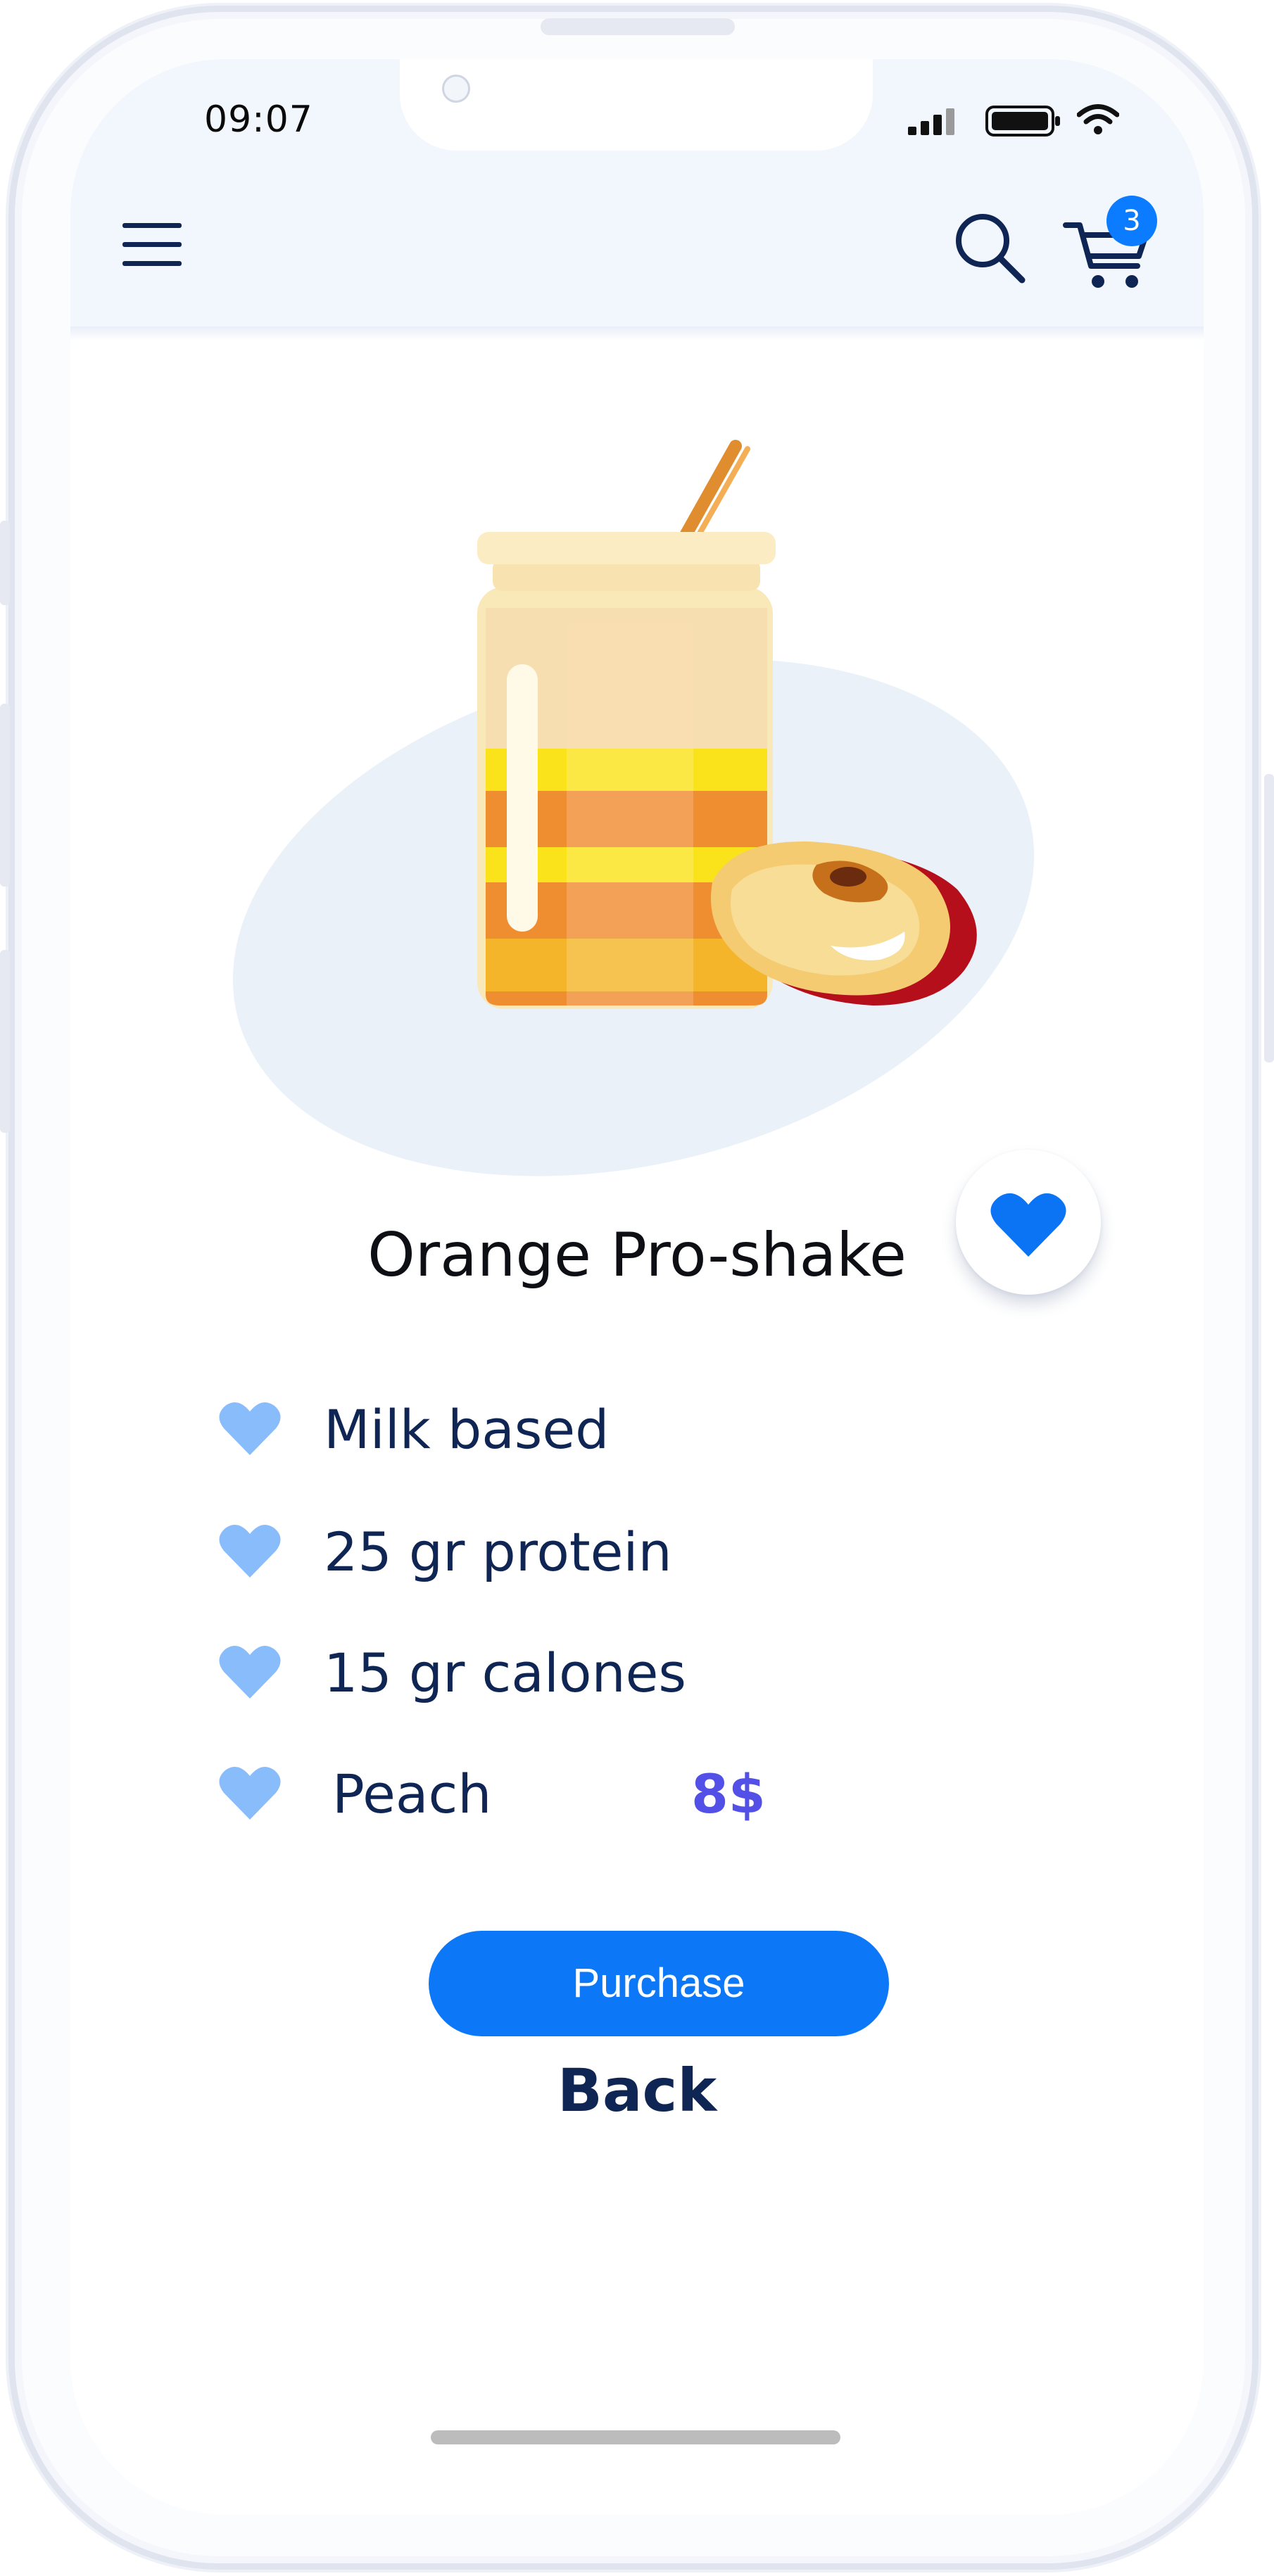  What do you see at coordinates (467, 1429) in the screenshot?
I see `feature-label: Milk based` at bounding box center [467, 1429].